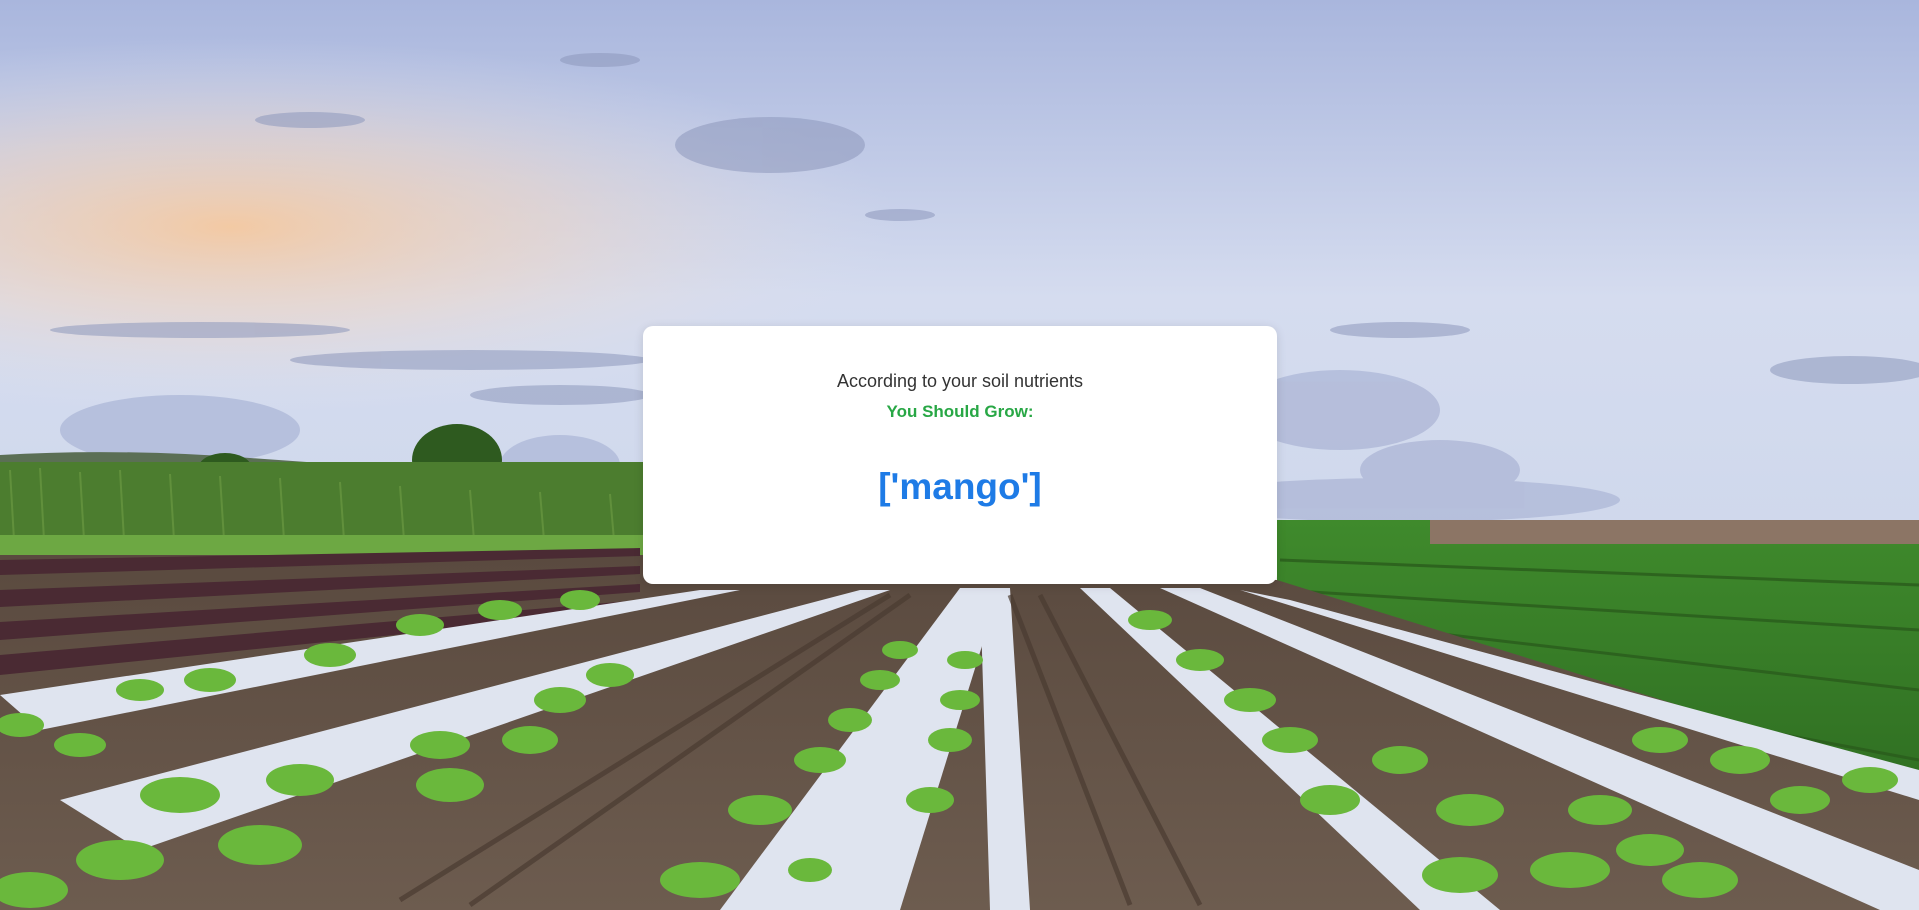 Image resolution: width=1919 pixels, height=910 pixels. I want to click on intro-text: According to your soil nutrients, so click(960, 381).